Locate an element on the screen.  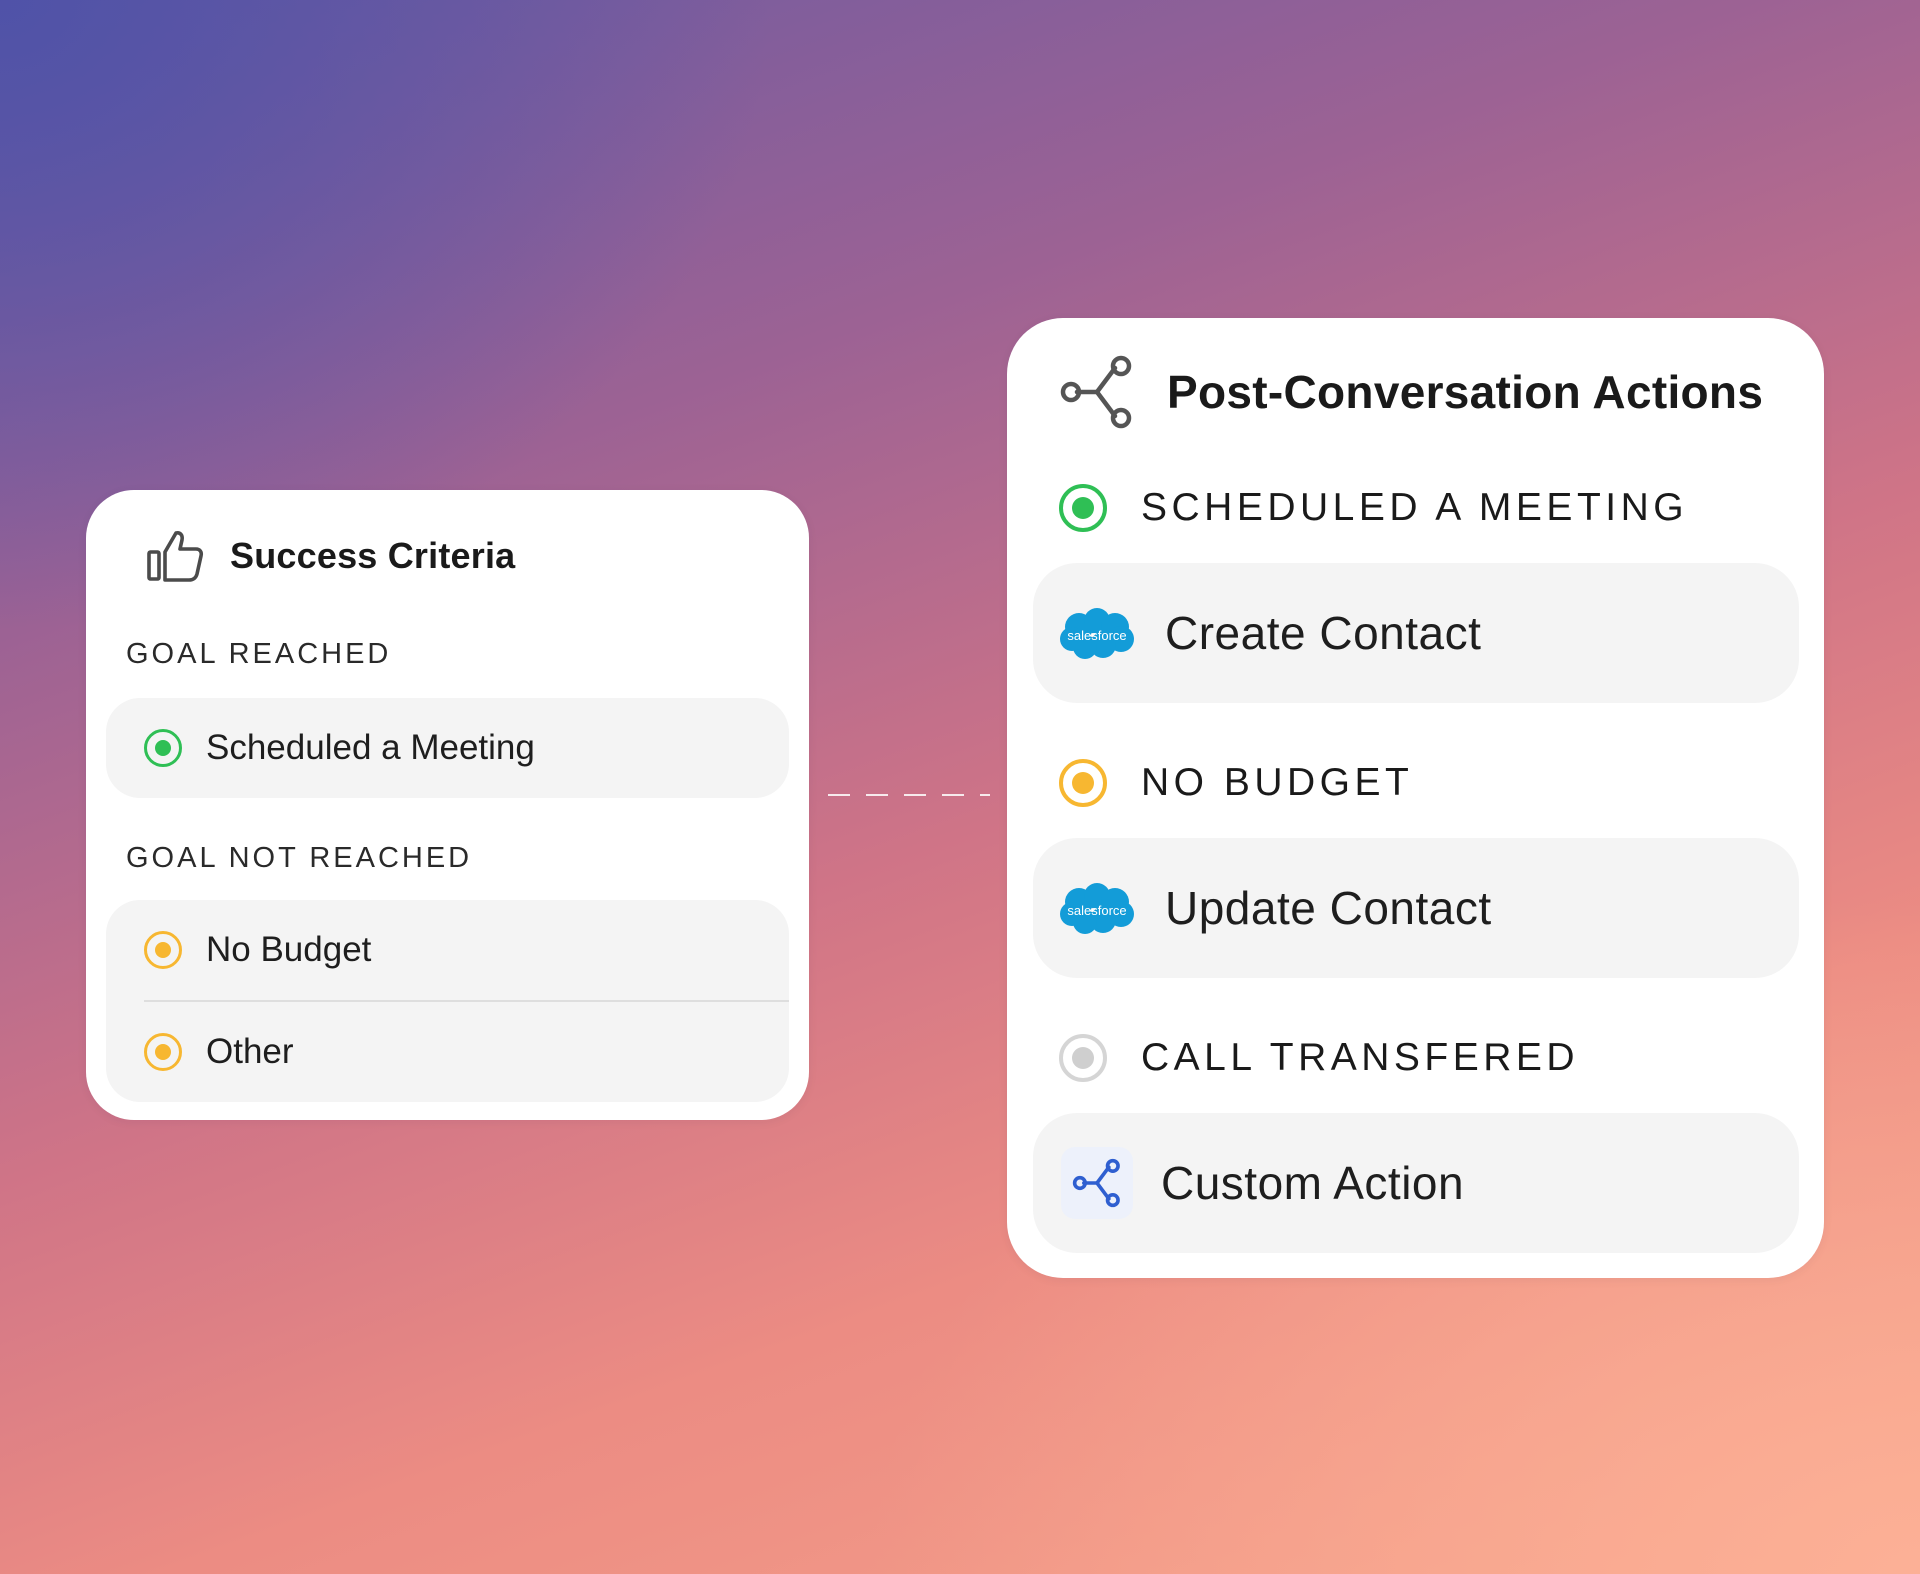
status-indicator-grey is located at coordinates (1083, 1058).